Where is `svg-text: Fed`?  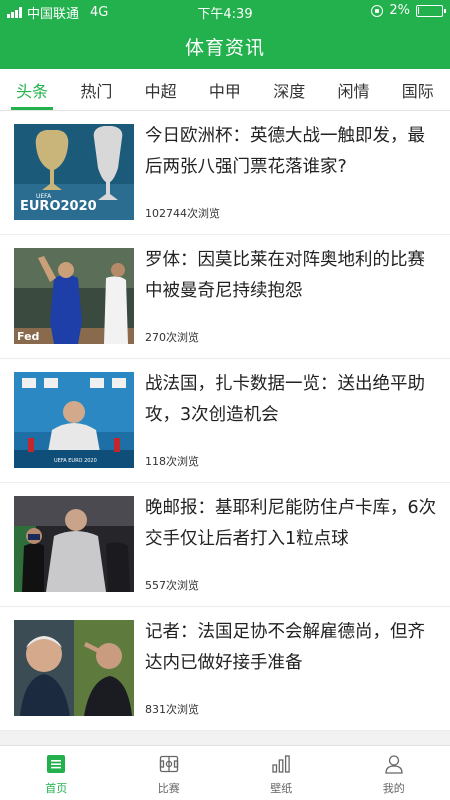
svg-text: Fed is located at coordinates (28, 336).